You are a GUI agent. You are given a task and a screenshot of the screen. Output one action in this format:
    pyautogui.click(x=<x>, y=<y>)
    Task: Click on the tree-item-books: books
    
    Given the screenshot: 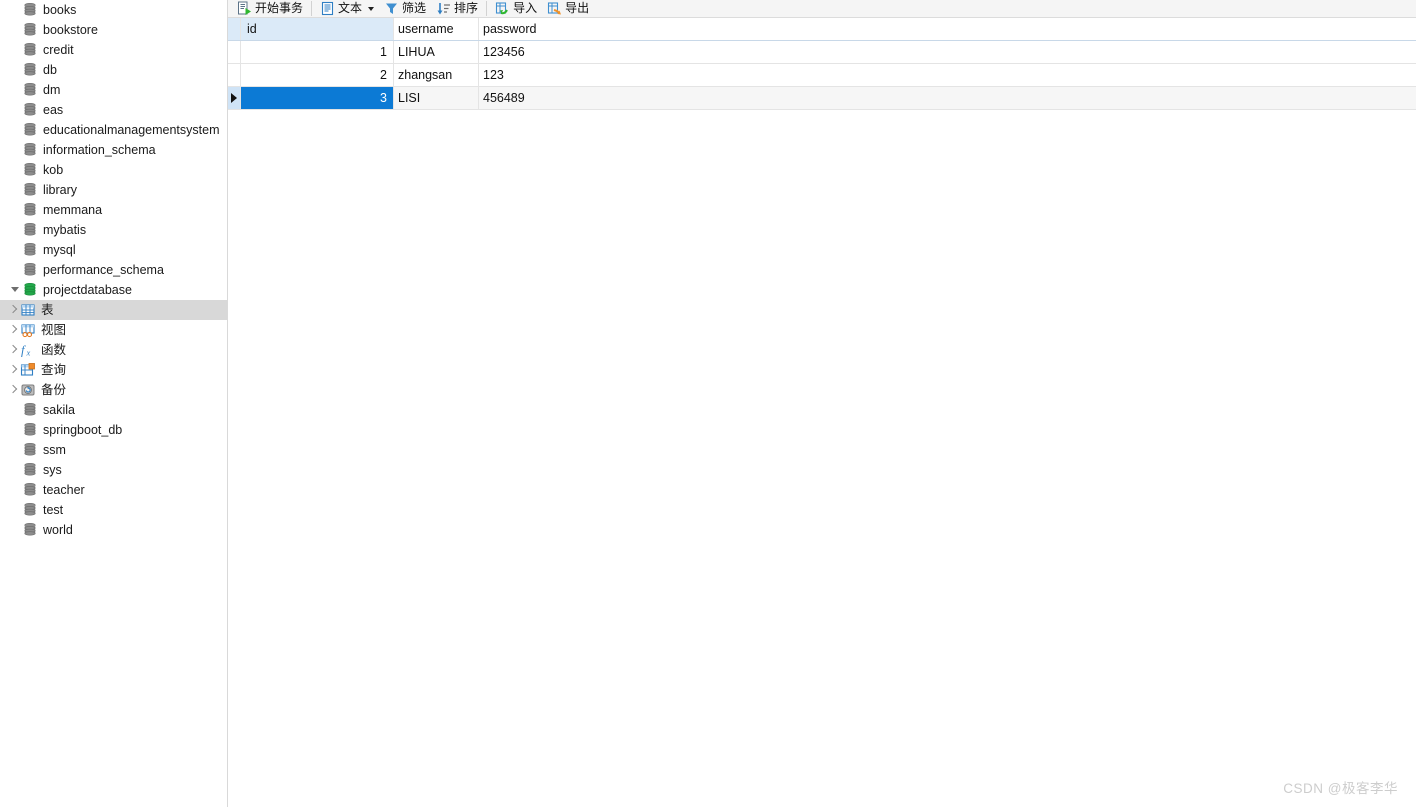 What is the action you would take?
    pyautogui.click(x=113, y=10)
    